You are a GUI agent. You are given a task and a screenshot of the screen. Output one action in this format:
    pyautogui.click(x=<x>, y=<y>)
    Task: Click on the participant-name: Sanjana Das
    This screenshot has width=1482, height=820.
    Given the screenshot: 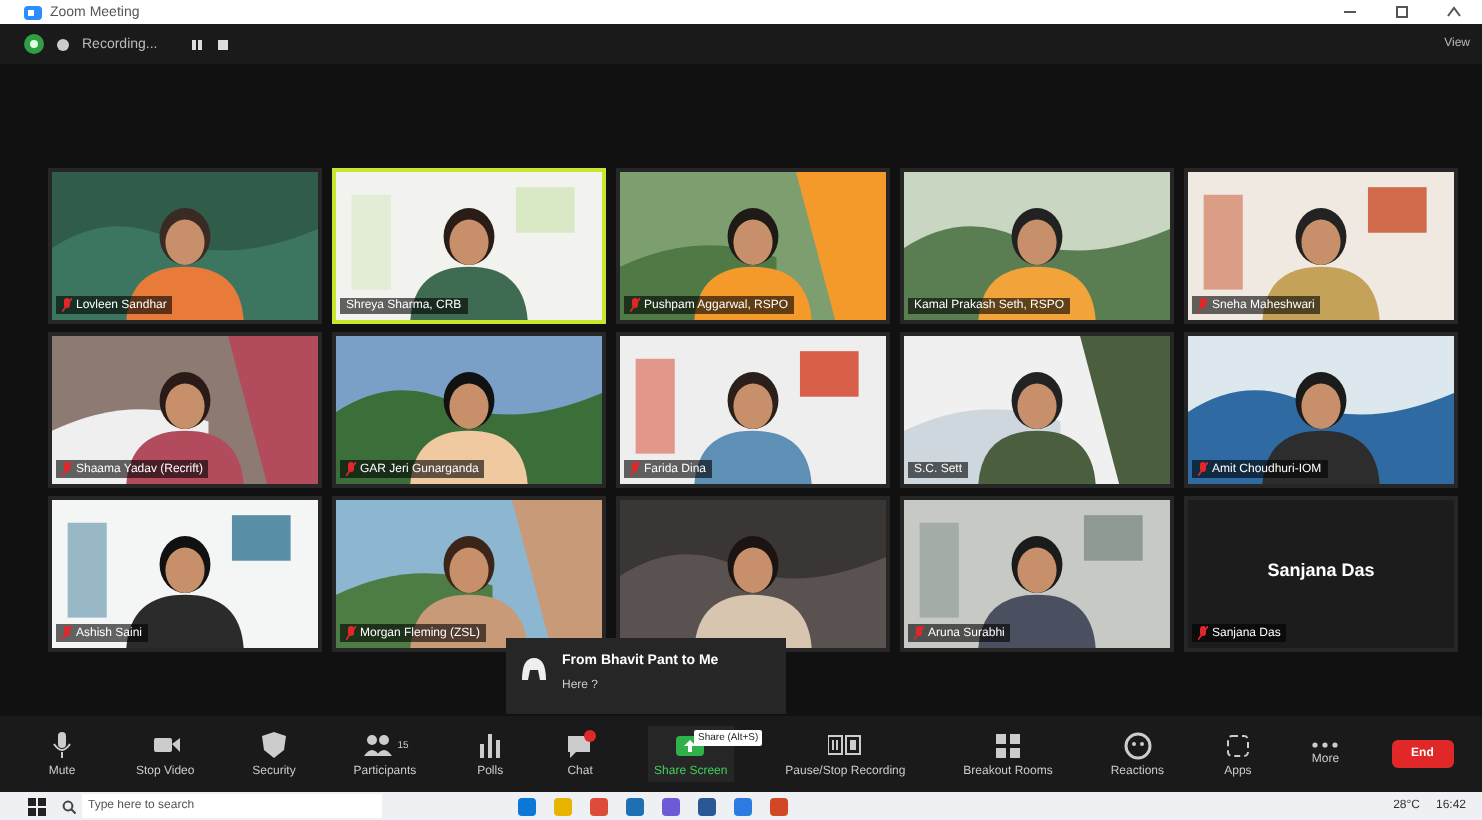 What is the action you would take?
    pyautogui.click(x=1321, y=570)
    